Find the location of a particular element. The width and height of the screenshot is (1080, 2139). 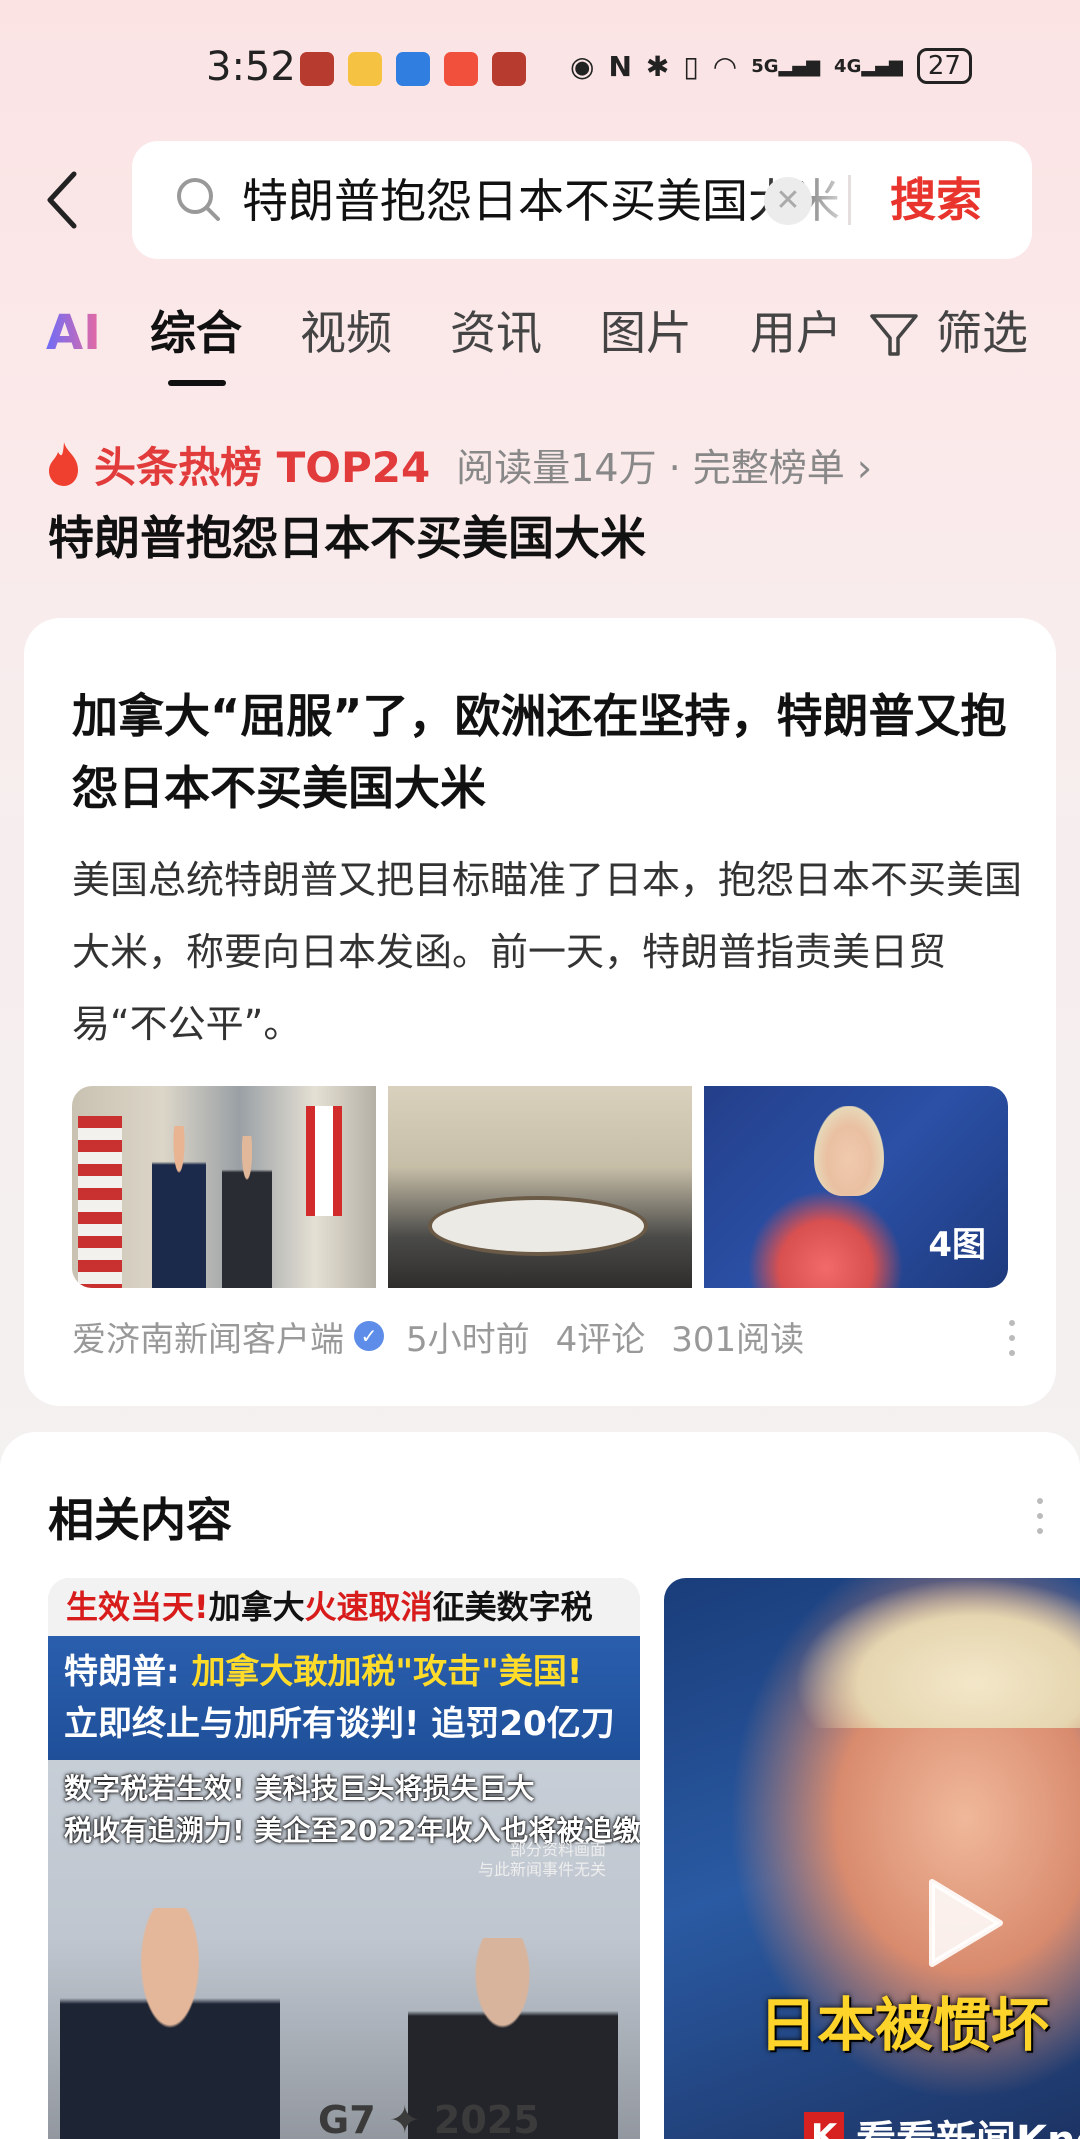

back-button is located at coordinates (64, 200).